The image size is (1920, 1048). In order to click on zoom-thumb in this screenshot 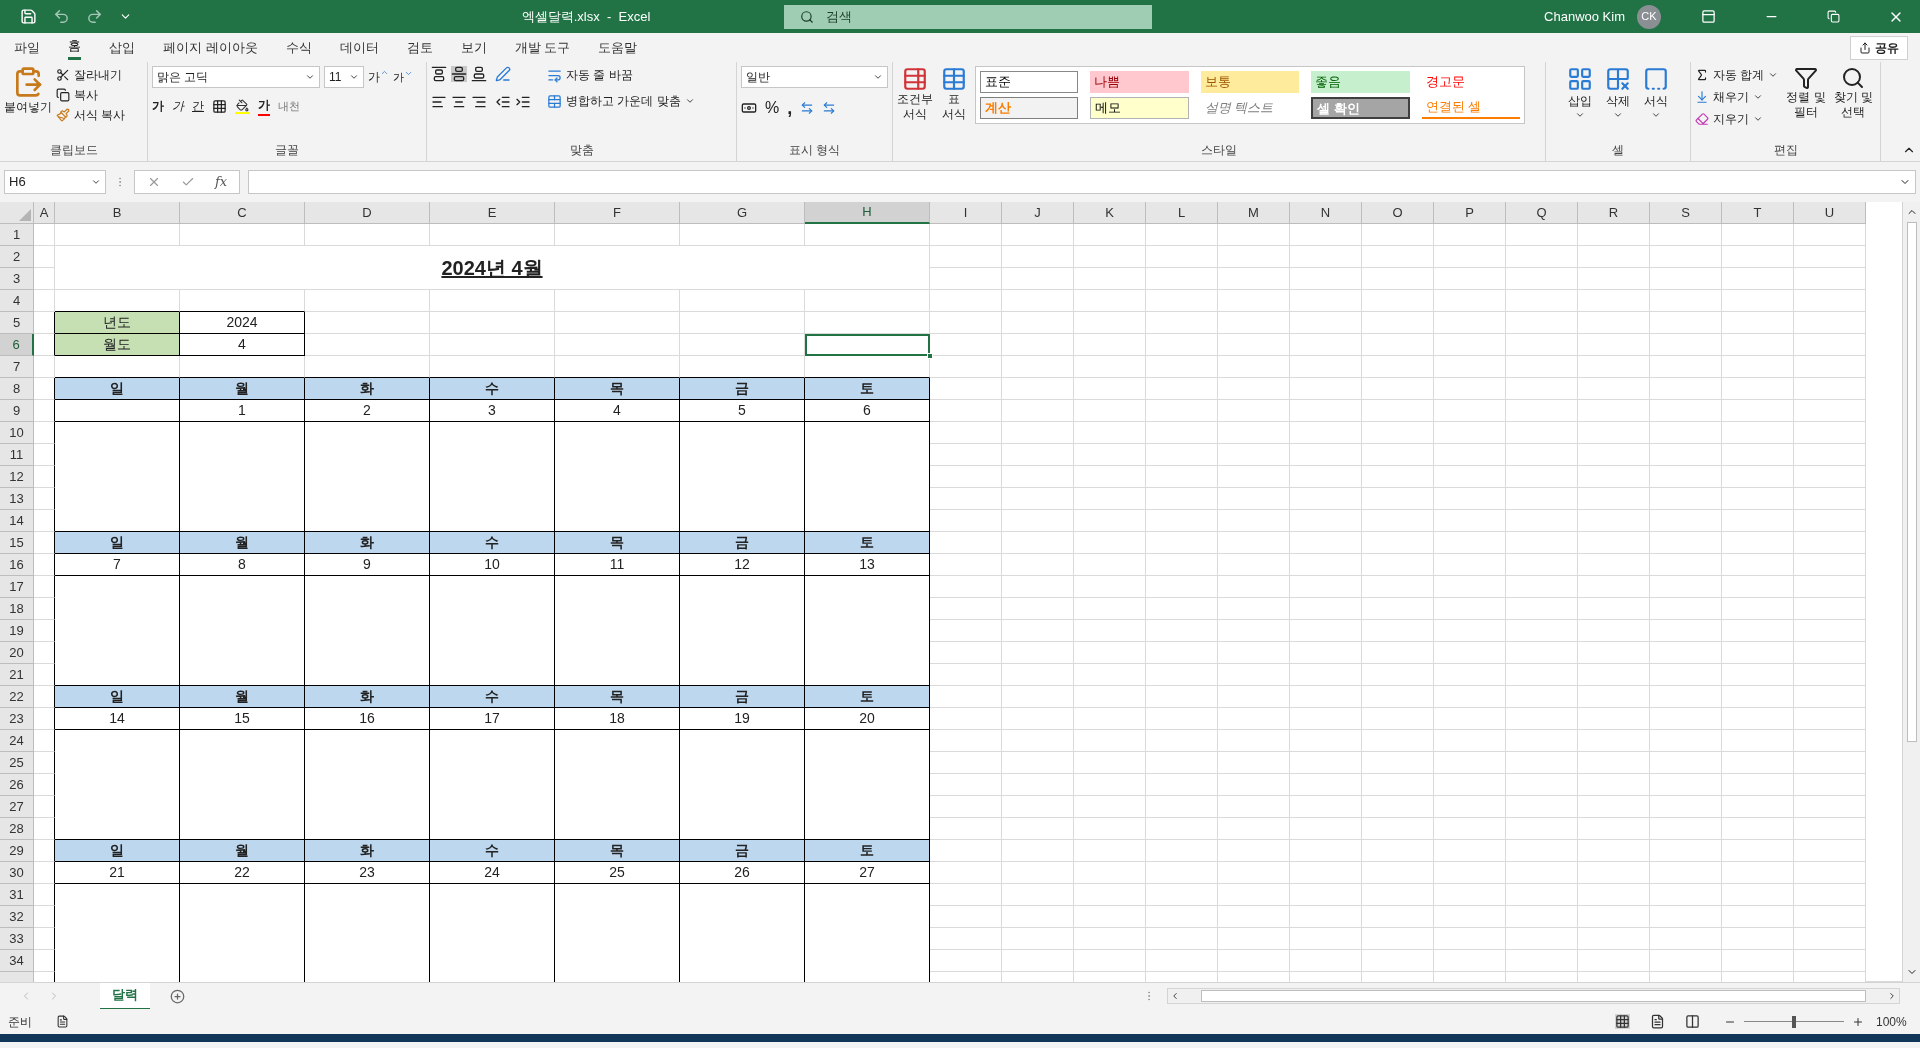, I will do `click(1794, 1021)`.